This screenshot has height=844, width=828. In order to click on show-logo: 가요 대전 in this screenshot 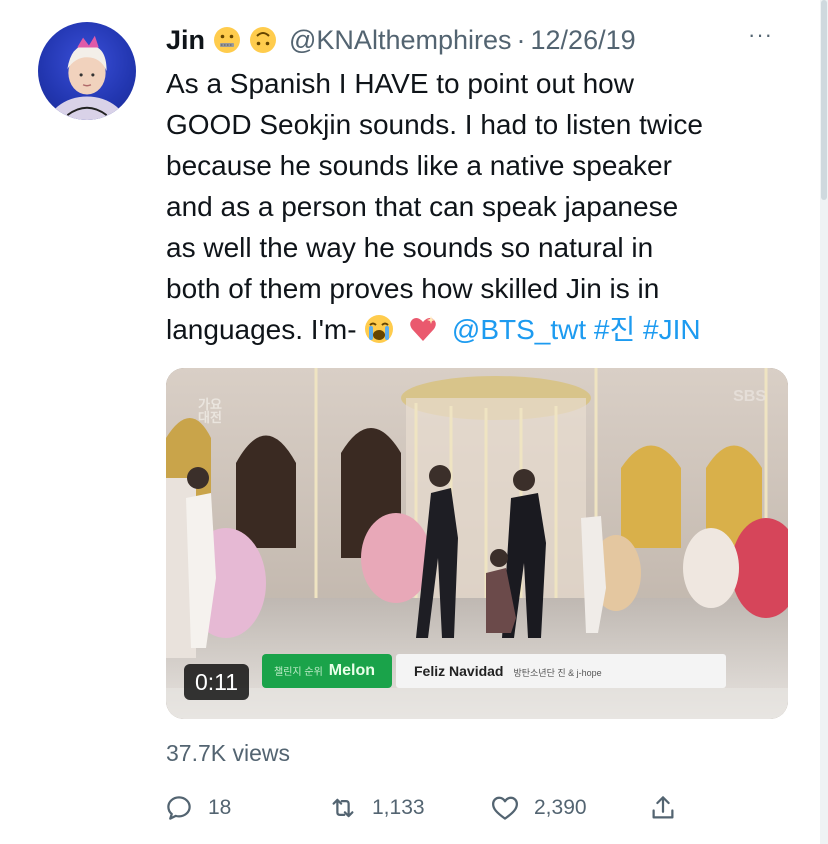, I will do `click(210, 411)`.